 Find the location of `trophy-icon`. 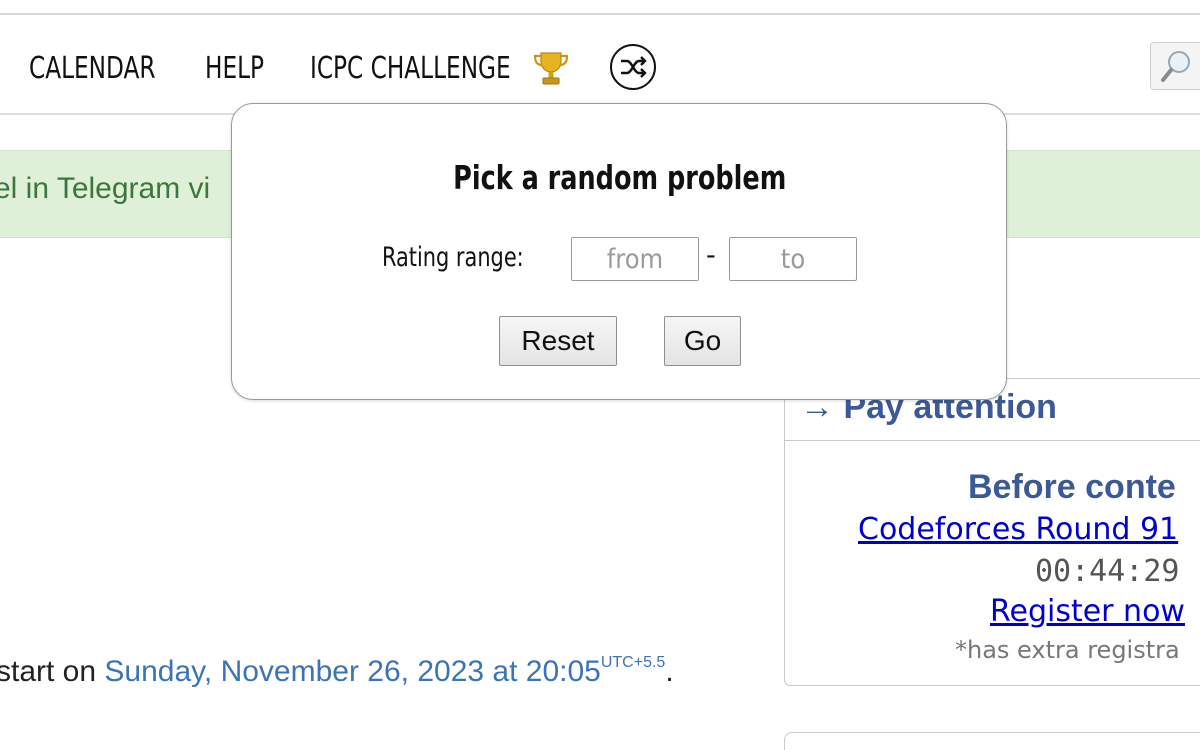

trophy-icon is located at coordinates (551, 69).